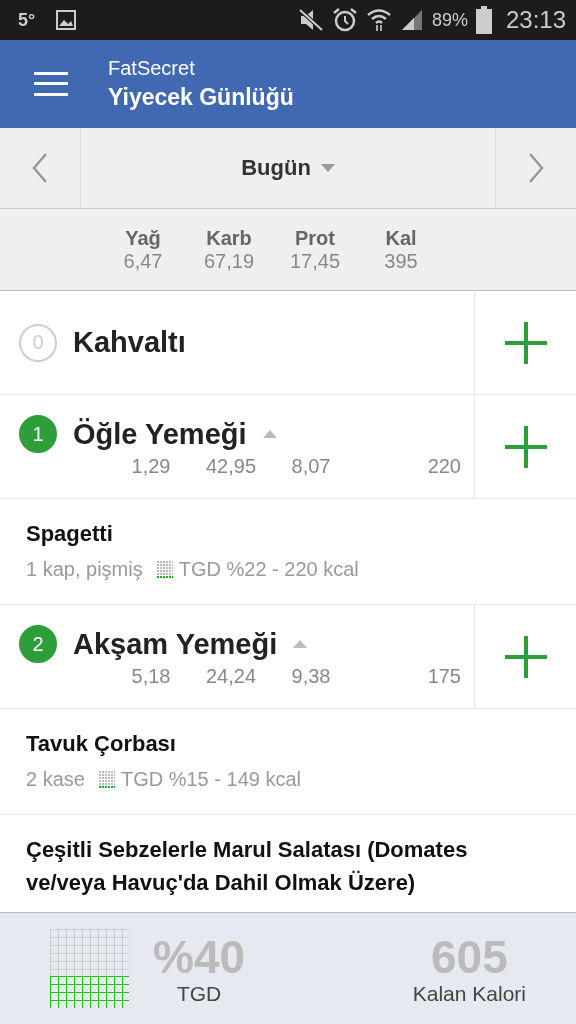  What do you see at coordinates (40, 168) in the screenshot?
I see `chevron-left-icon` at bounding box center [40, 168].